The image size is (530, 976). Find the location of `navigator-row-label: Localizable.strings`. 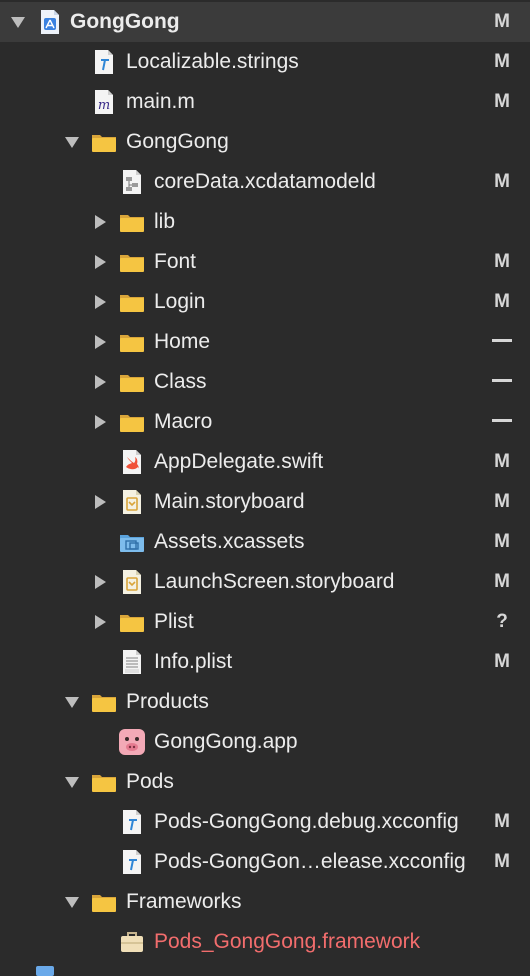

navigator-row-label: Localizable.strings is located at coordinates (212, 61).